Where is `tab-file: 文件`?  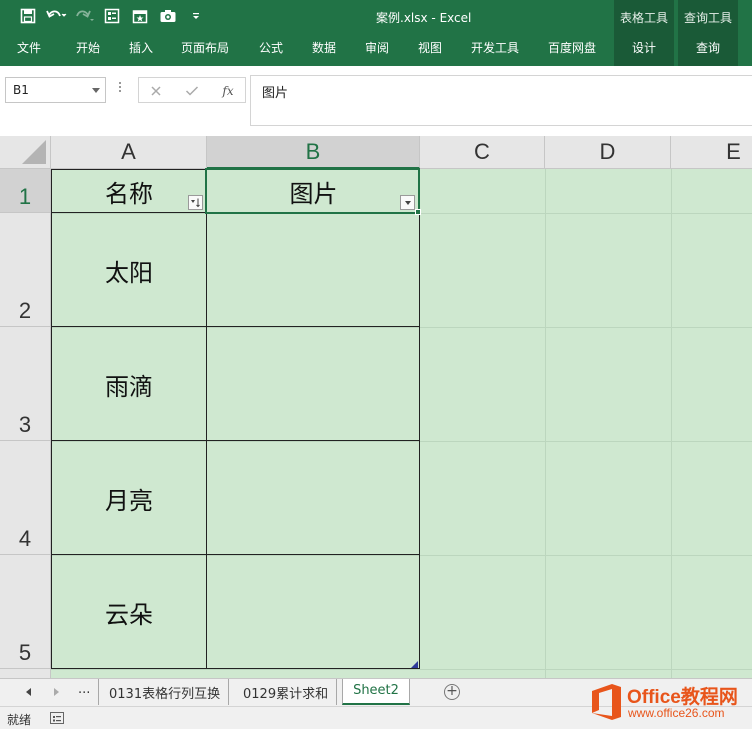
tab-file: 文件 is located at coordinates (29, 47).